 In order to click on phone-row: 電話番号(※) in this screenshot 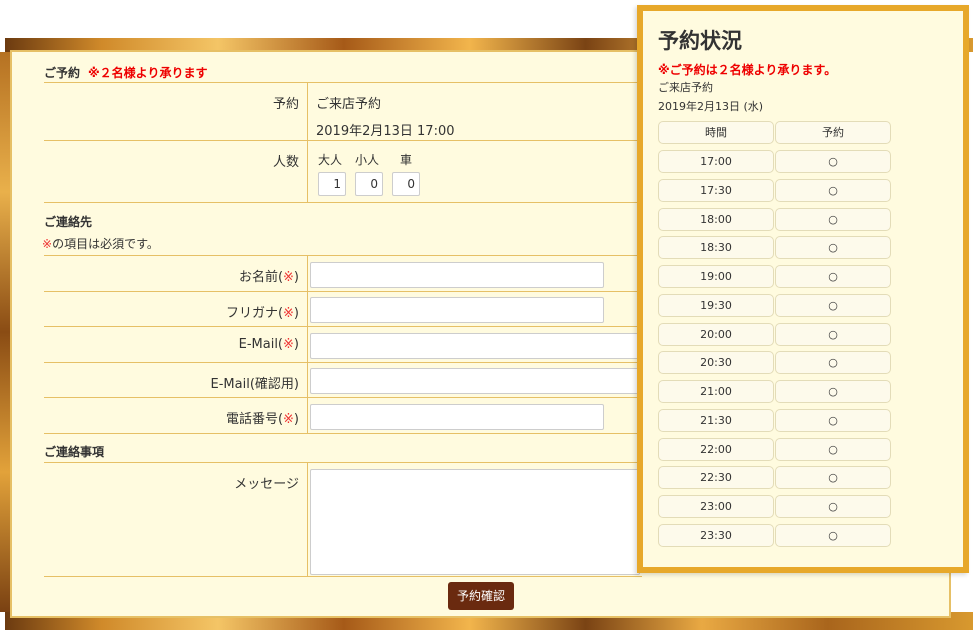, I will do `click(343, 415)`.